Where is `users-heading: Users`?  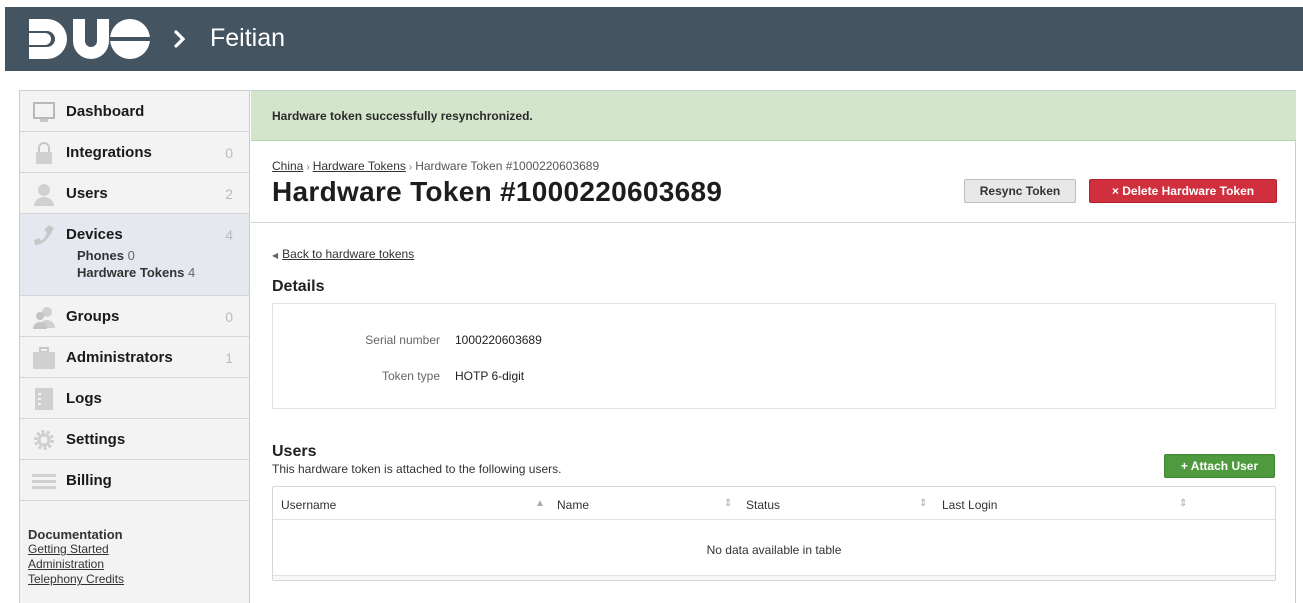
users-heading: Users is located at coordinates (294, 451).